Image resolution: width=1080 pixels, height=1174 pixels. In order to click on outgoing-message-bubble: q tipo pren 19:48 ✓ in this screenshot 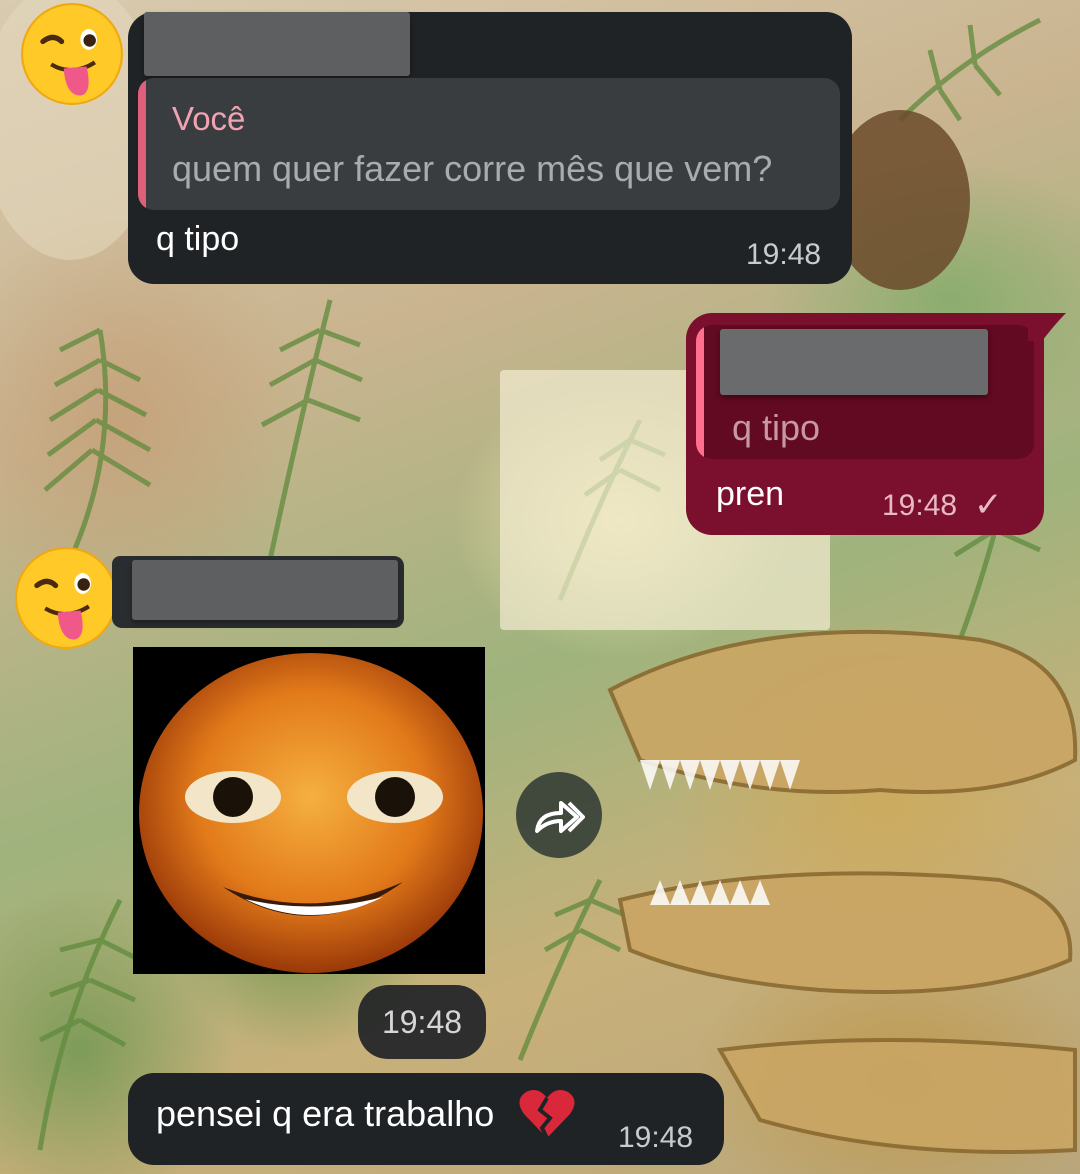, I will do `click(865, 424)`.